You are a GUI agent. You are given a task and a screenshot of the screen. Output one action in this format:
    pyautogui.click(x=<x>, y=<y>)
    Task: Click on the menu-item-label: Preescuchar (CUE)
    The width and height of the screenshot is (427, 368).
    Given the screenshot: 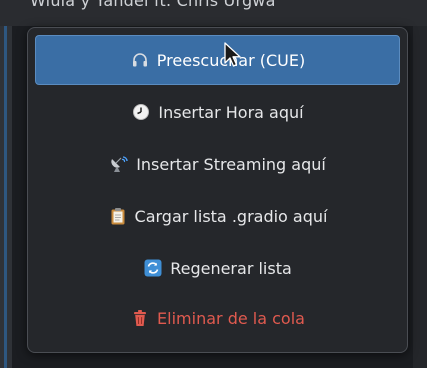 What is the action you would take?
    pyautogui.click(x=231, y=60)
    